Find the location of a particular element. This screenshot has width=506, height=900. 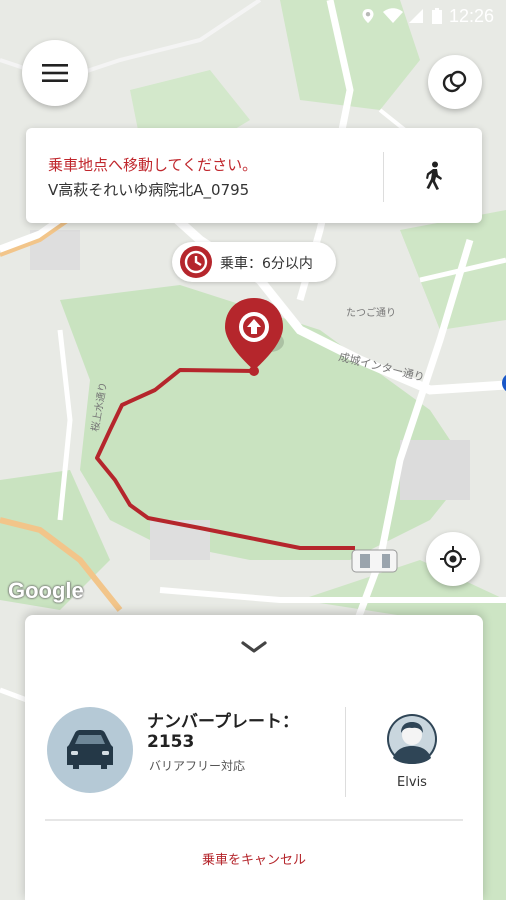

vehicle-avatar is located at coordinates (90, 750).